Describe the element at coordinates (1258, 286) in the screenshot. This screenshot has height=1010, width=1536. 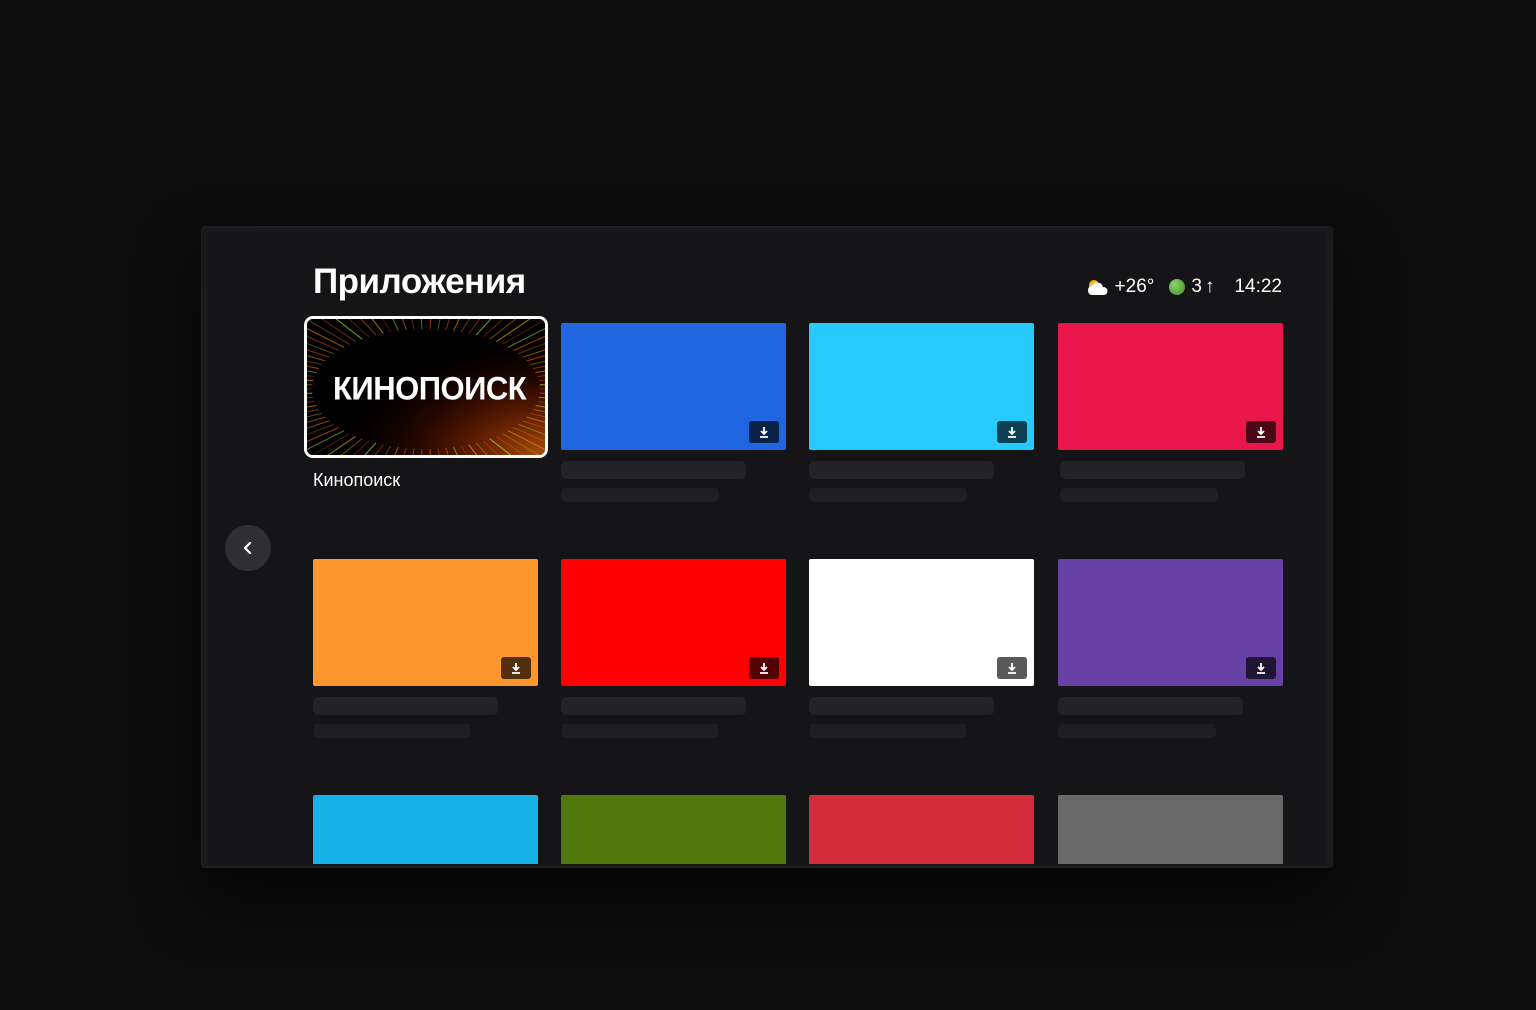
I see `clock: 14:22` at that location.